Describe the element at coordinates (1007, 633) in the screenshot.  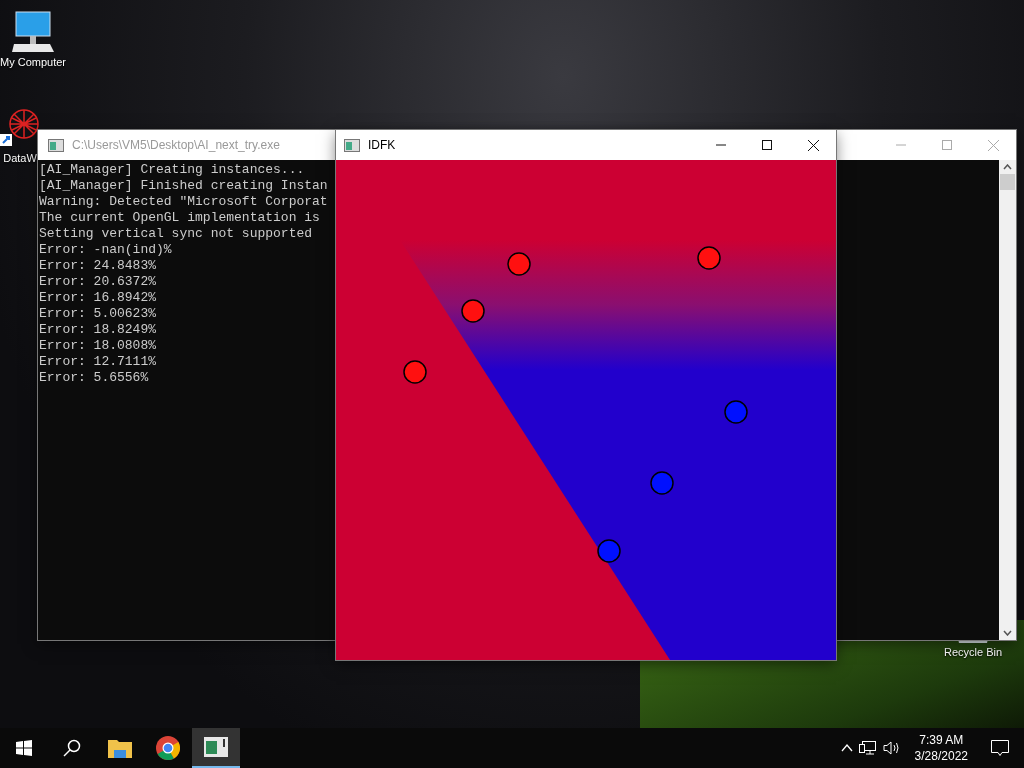
I see `scroll-down-icon` at that location.